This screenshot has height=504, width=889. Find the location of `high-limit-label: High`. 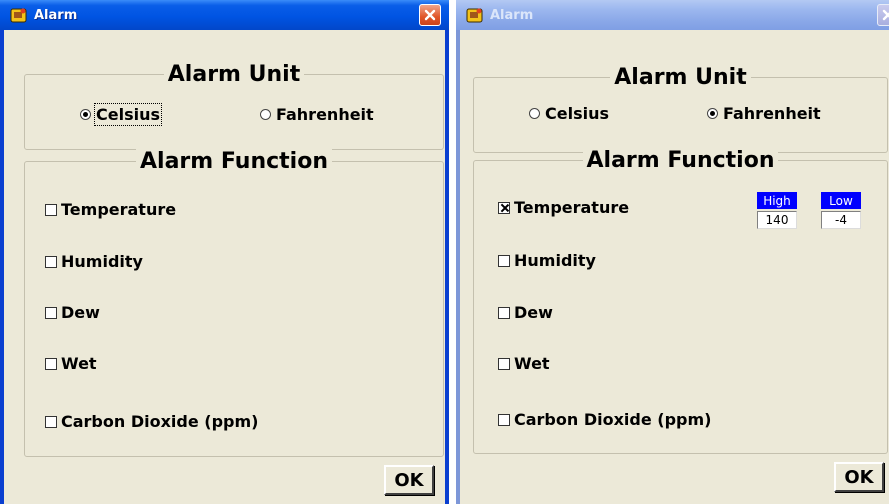

high-limit-label: High is located at coordinates (777, 200).